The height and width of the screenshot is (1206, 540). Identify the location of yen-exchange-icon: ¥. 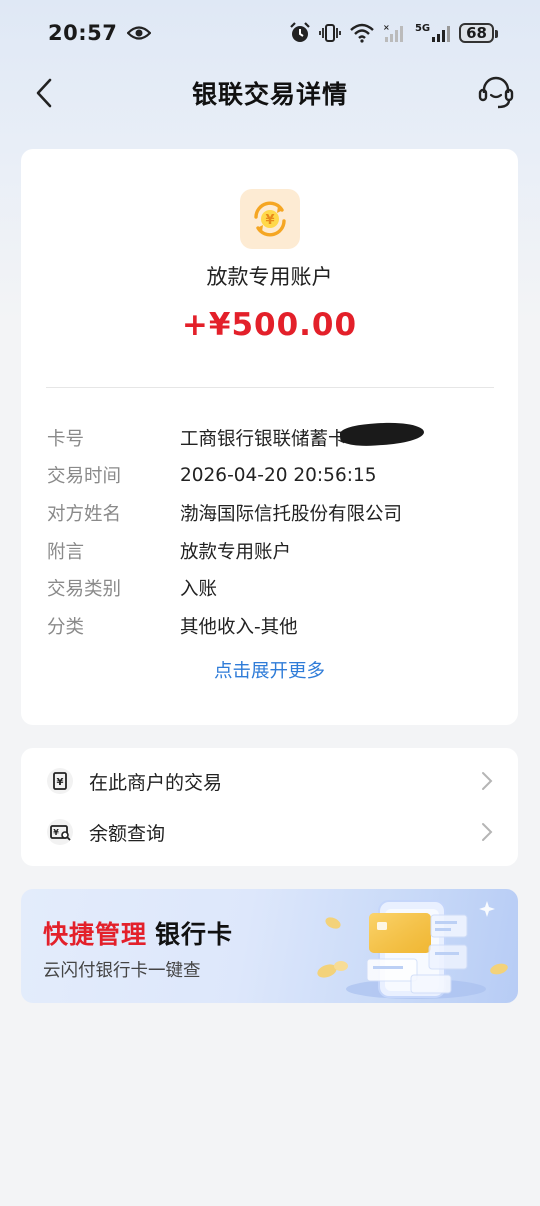
(270, 219).